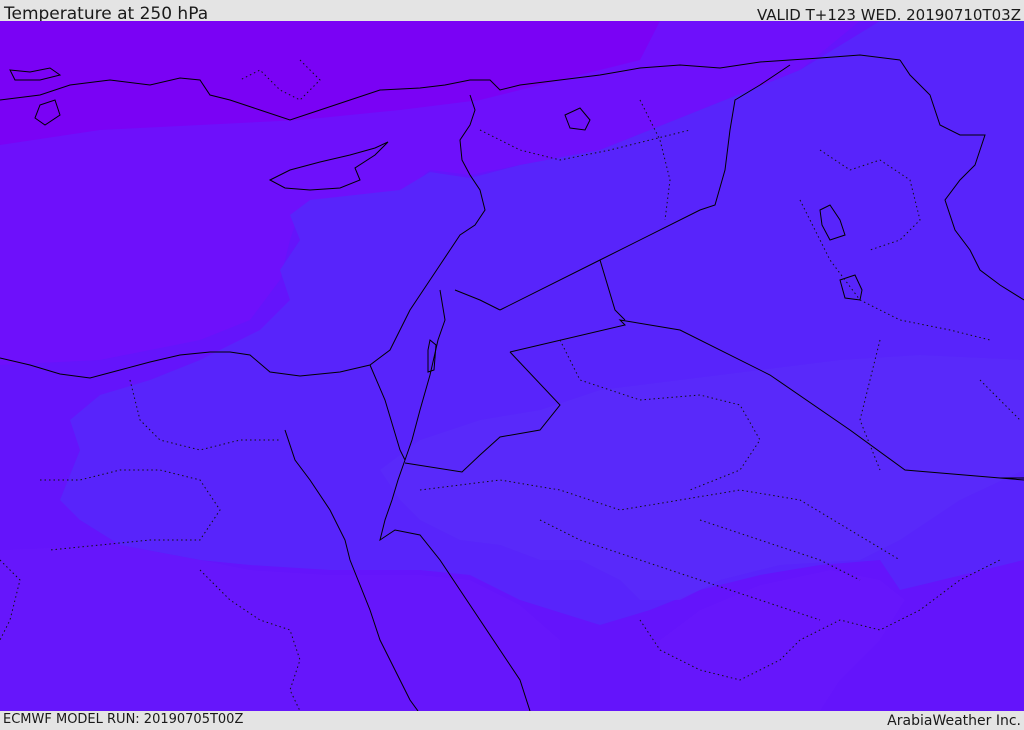 Image resolution: width=1024 pixels, height=730 pixels. What do you see at coordinates (123, 719) in the screenshot?
I see `model-run: ECMWF MODEL RUN: 20190705T00Z` at bounding box center [123, 719].